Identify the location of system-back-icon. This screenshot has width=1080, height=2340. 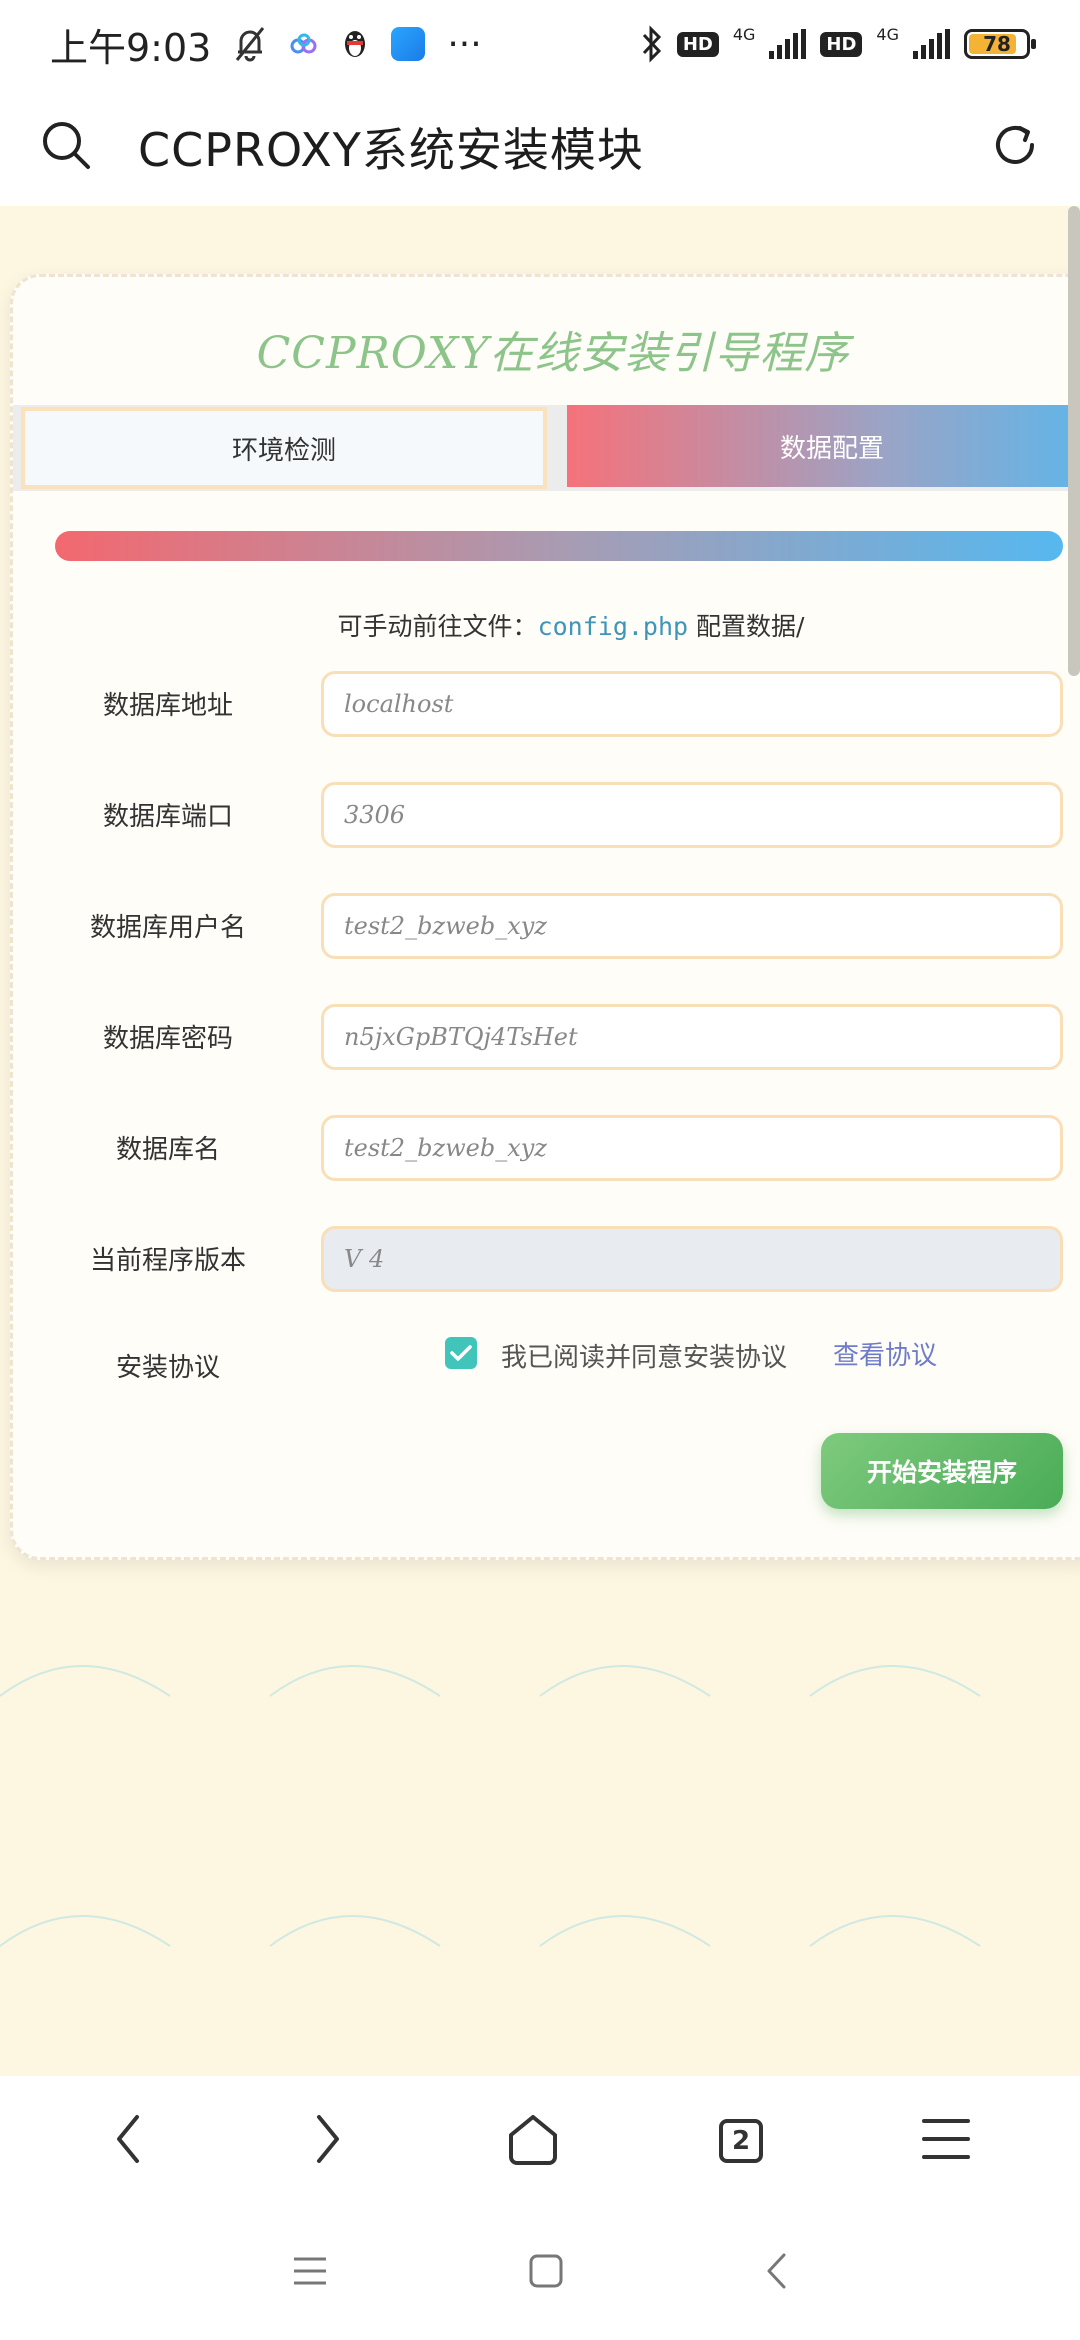
(776, 2273).